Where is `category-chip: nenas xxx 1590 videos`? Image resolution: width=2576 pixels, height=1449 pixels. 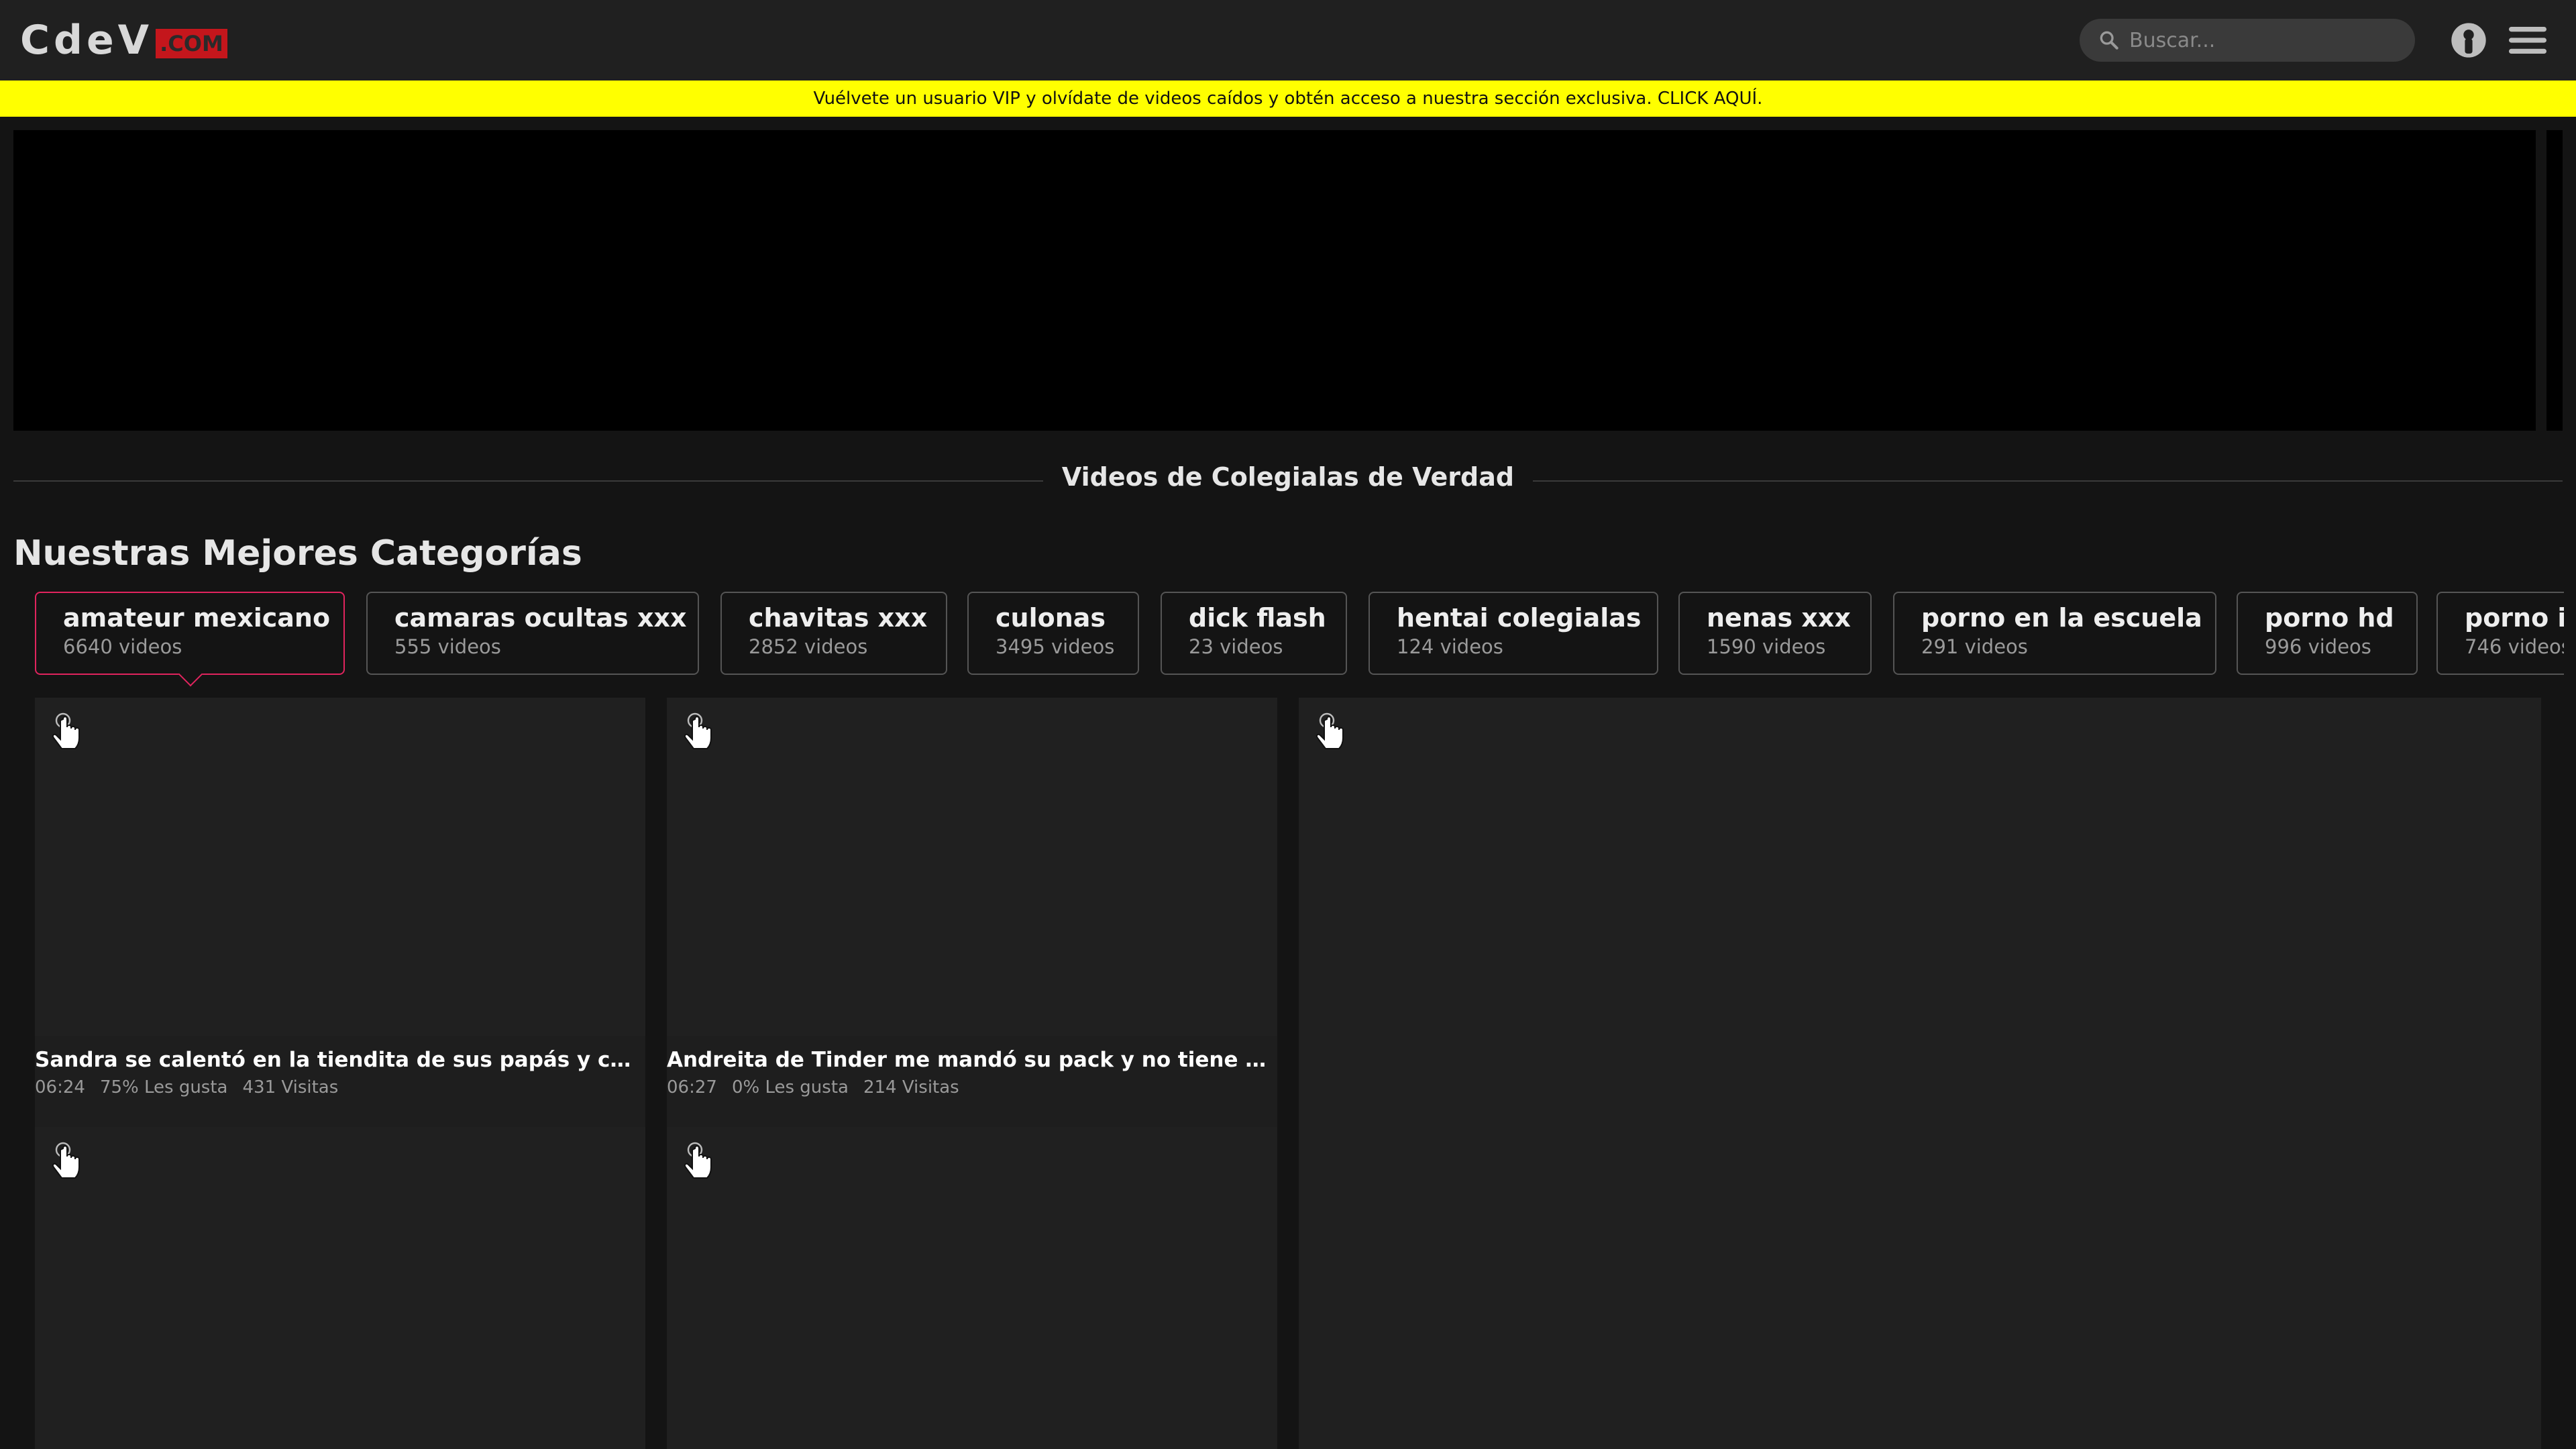
category-chip: nenas xxx 1590 videos is located at coordinates (1775, 633).